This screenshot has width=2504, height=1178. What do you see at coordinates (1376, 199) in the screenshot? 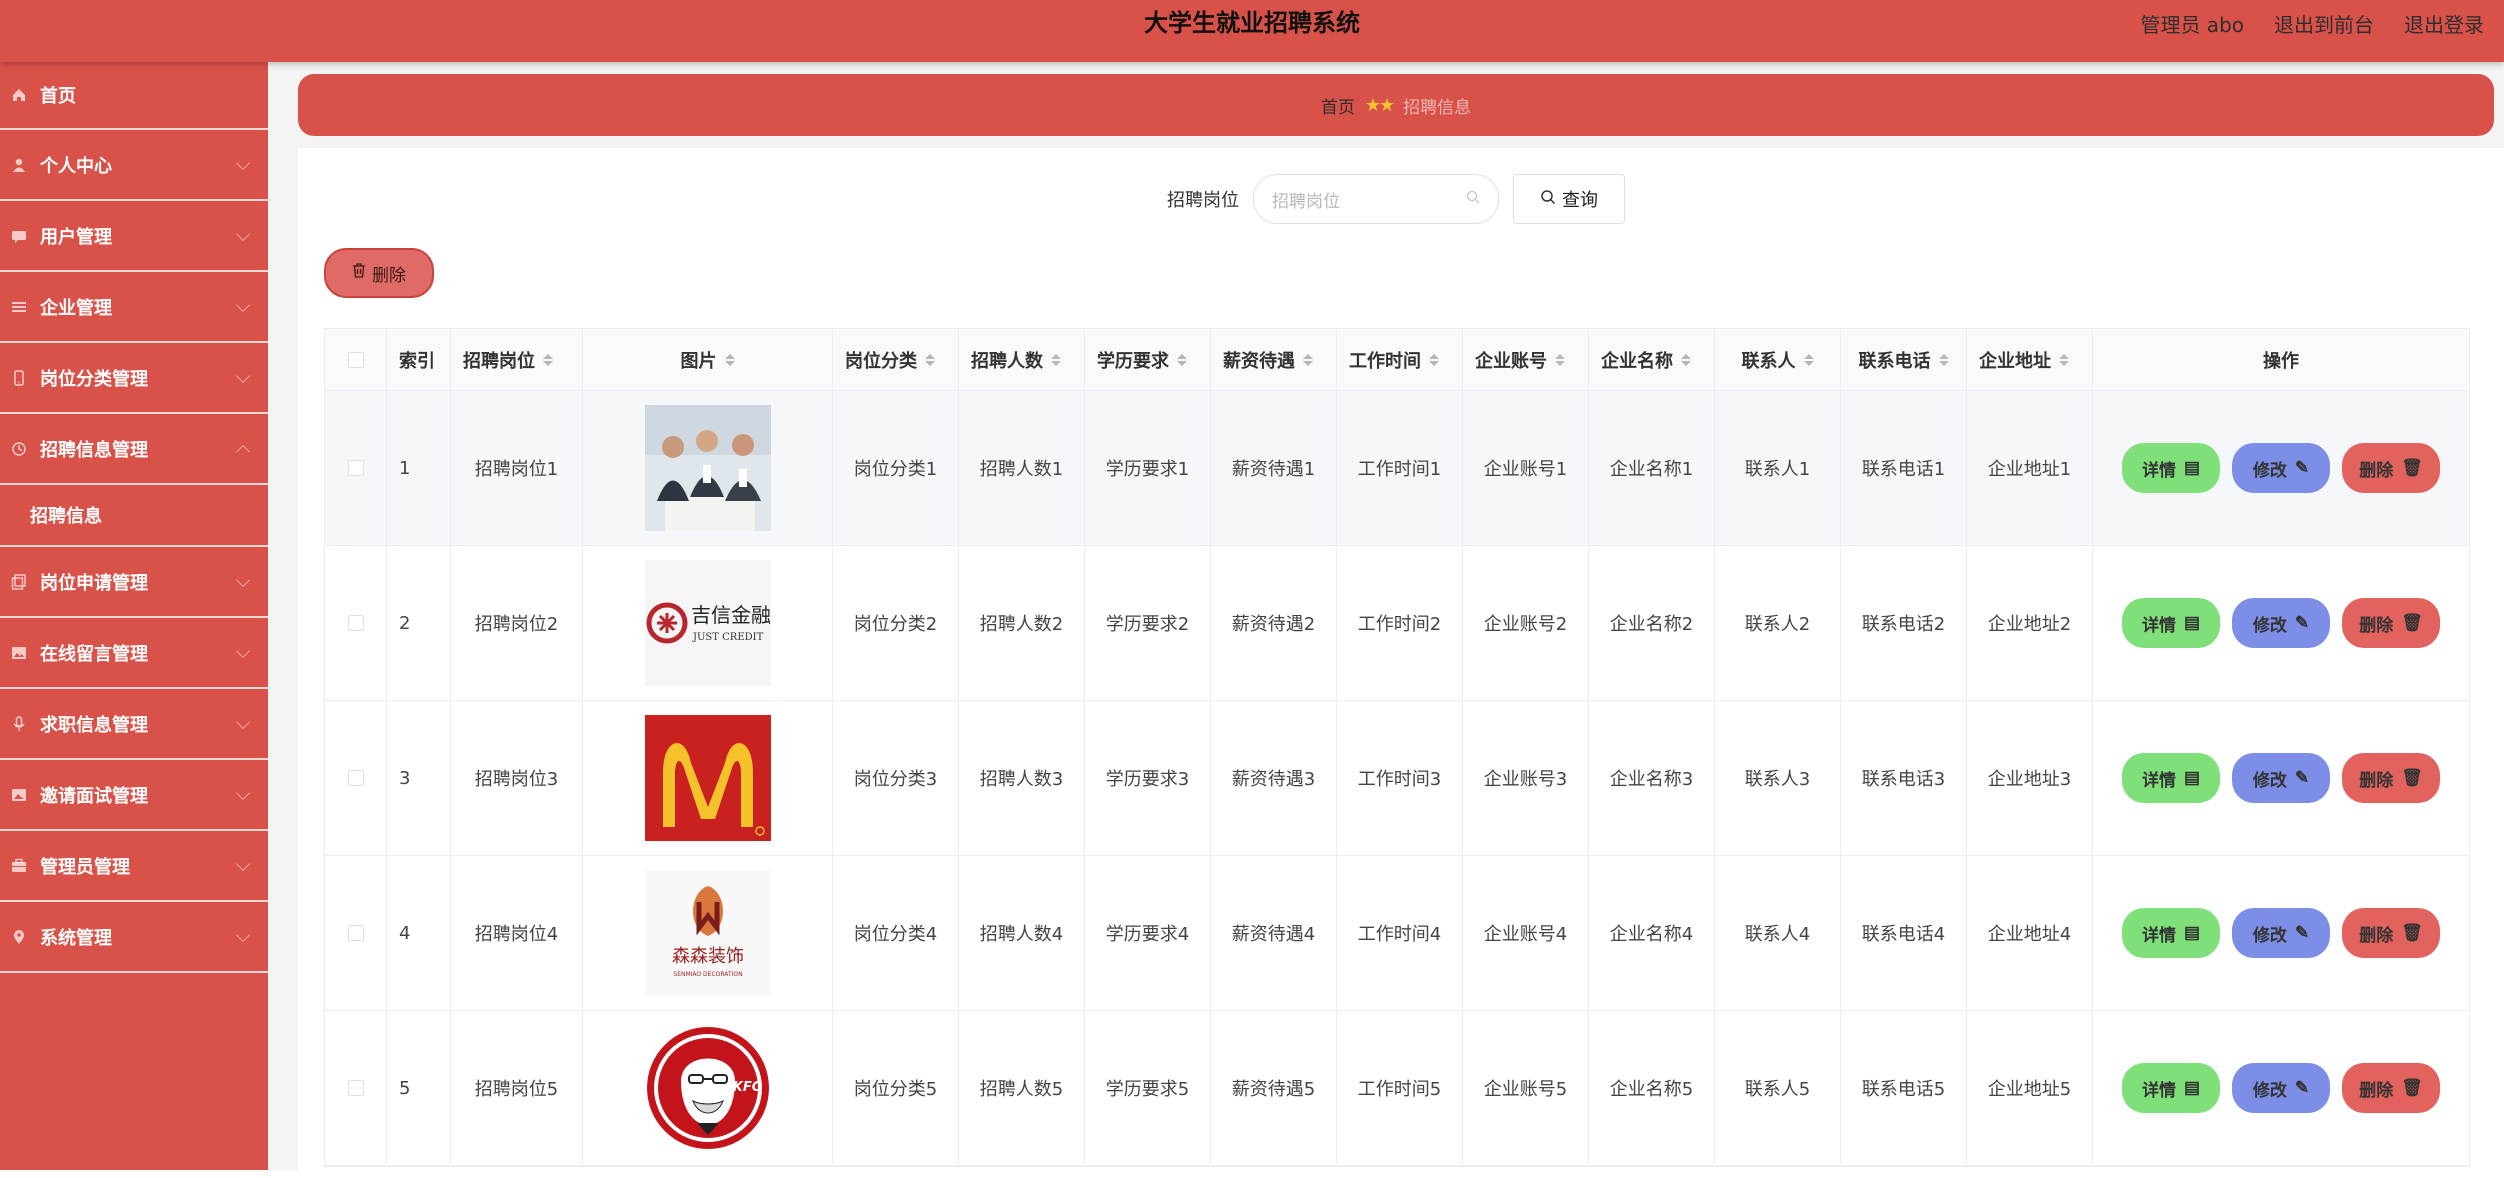
I see `search-input: 招聘岗位` at bounding box center [1376, 199].